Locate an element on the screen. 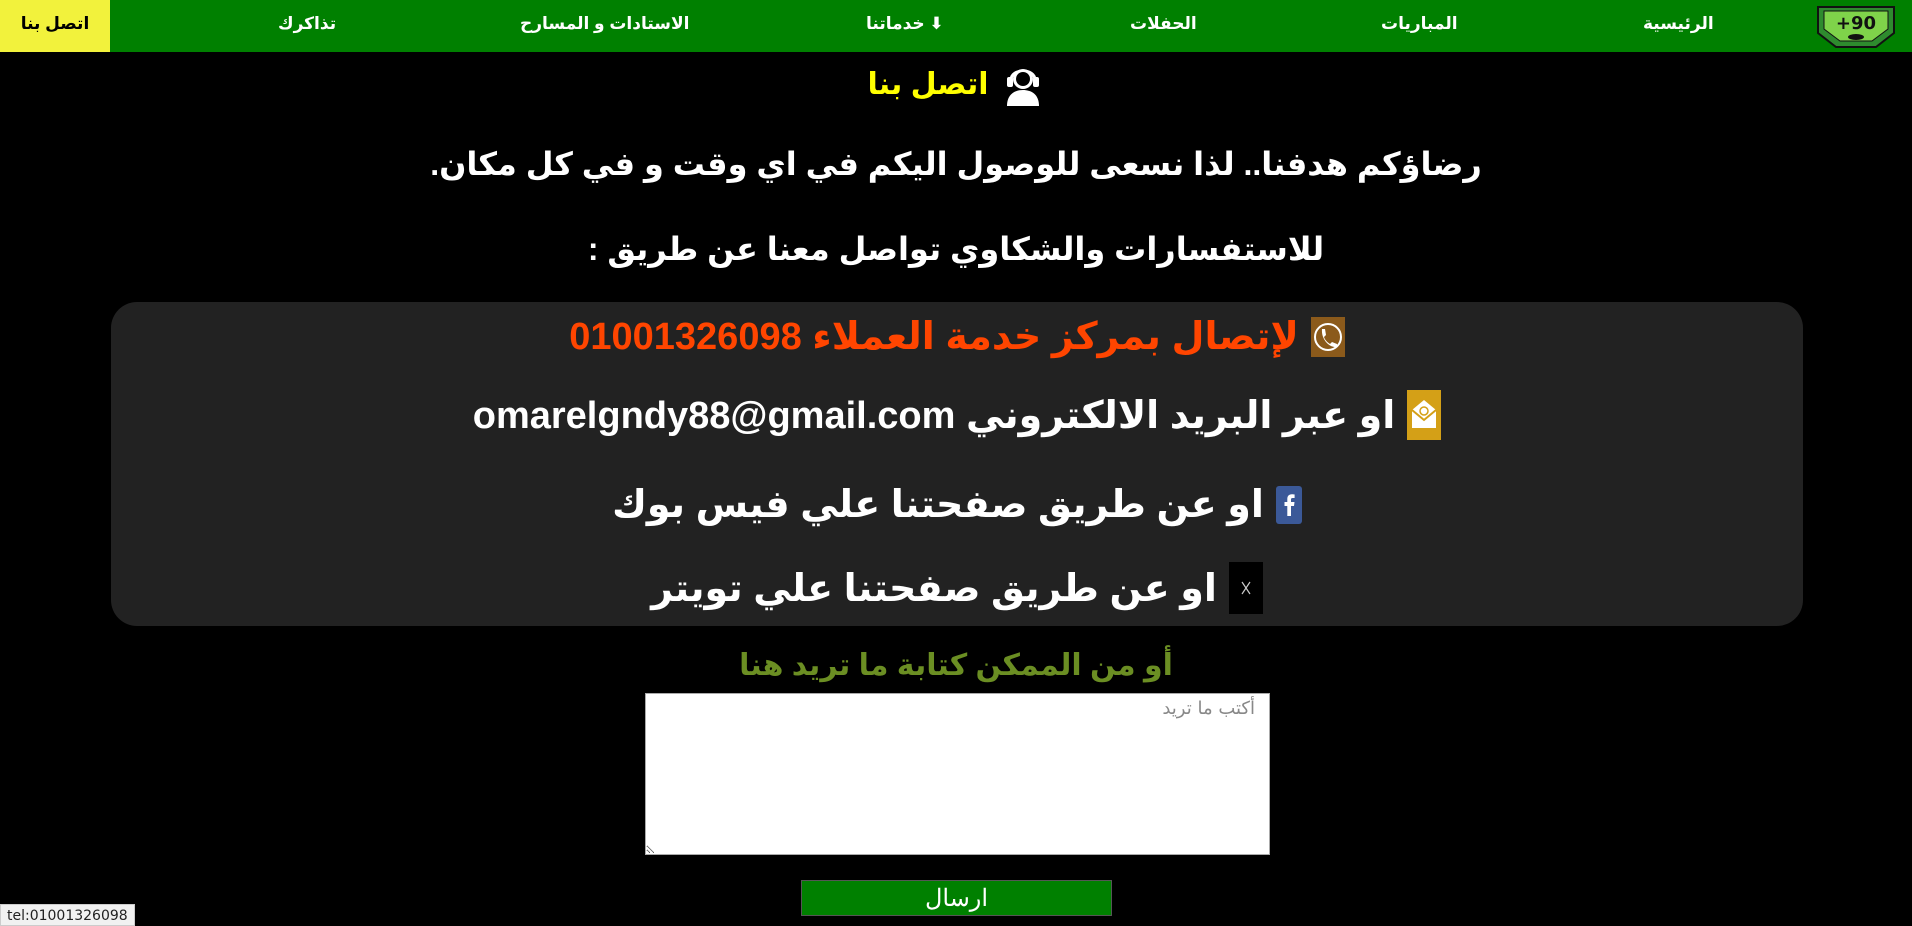 This screenshot has width=1912, height=926. svg-text: +90 is located at coordinates (1856, 23).